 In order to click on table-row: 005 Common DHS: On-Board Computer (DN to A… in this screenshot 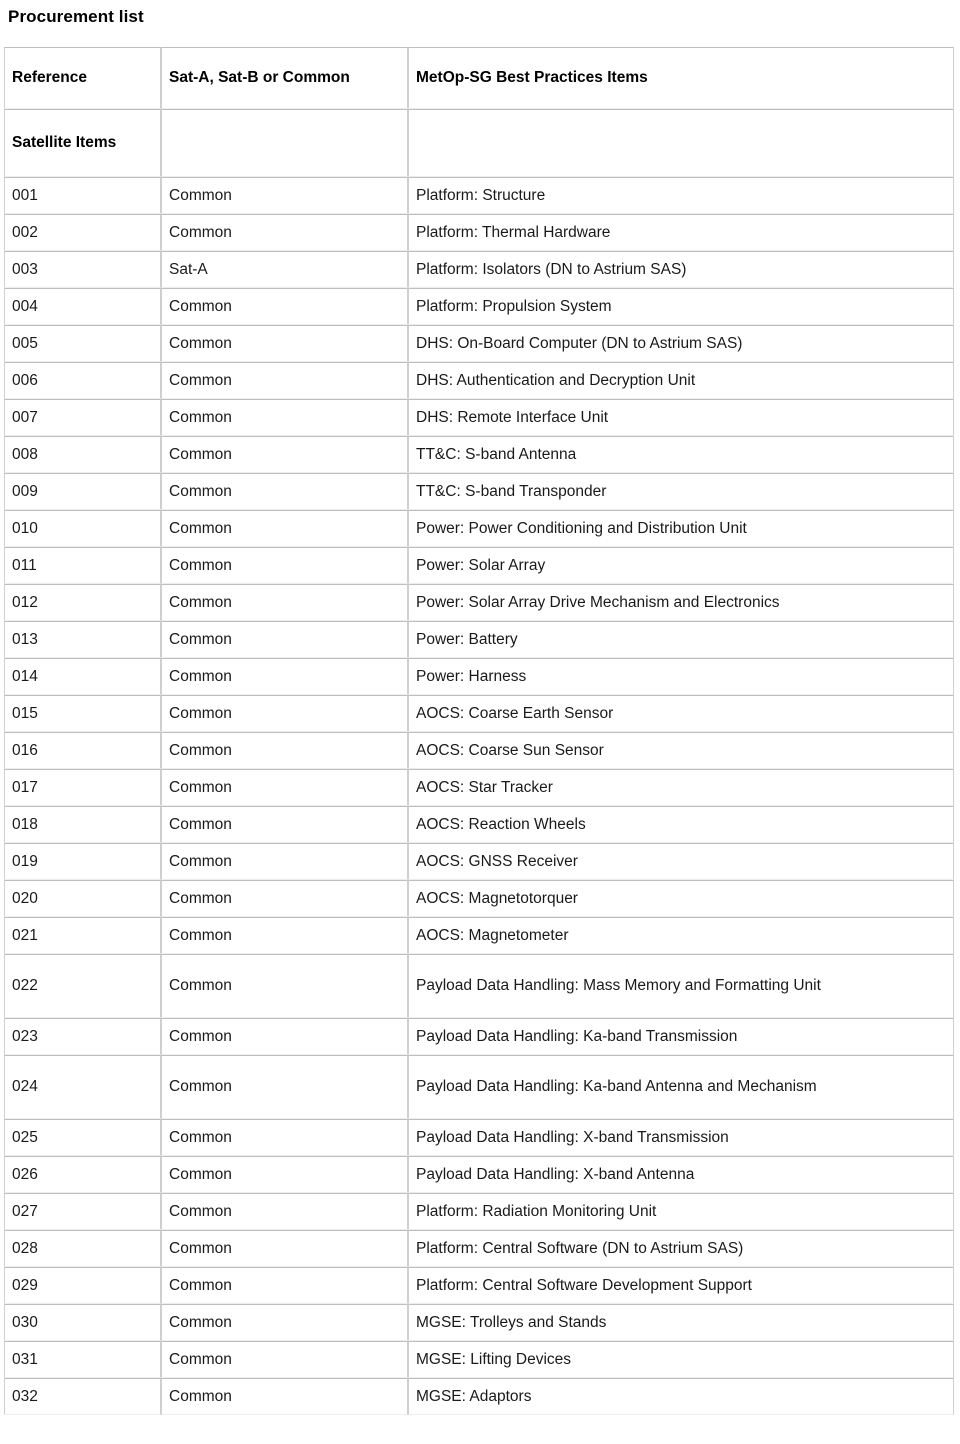, I will do `click(479, 343)`.